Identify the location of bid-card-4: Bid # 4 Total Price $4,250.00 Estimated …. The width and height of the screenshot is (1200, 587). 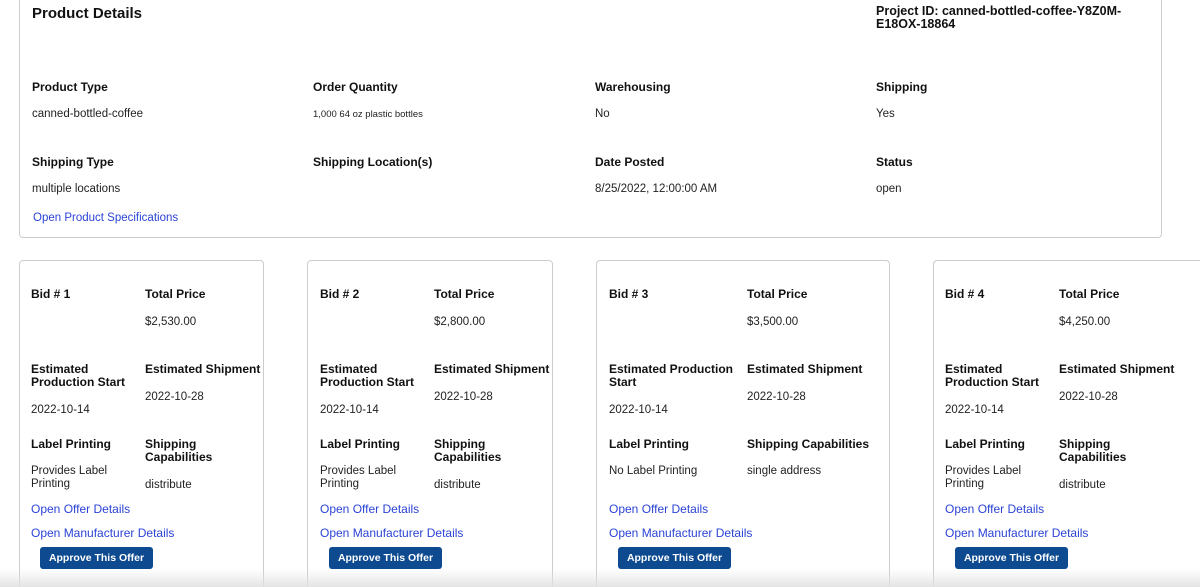
(1066, 423).